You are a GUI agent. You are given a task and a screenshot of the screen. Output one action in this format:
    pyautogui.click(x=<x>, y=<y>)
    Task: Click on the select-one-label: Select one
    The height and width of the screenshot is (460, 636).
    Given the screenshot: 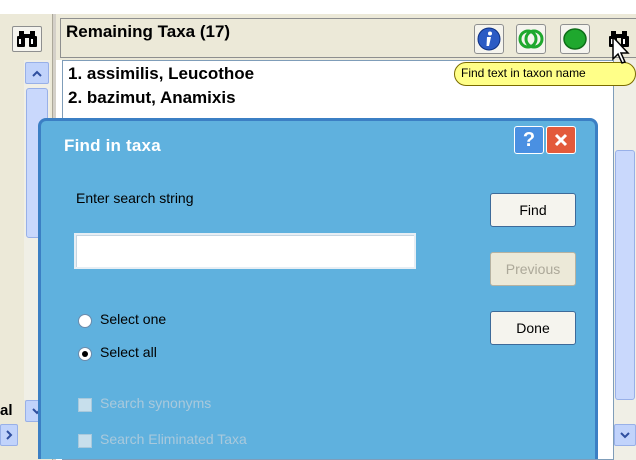 What is the action you would take?
    pyautogui.click(x=133, y=319)
    